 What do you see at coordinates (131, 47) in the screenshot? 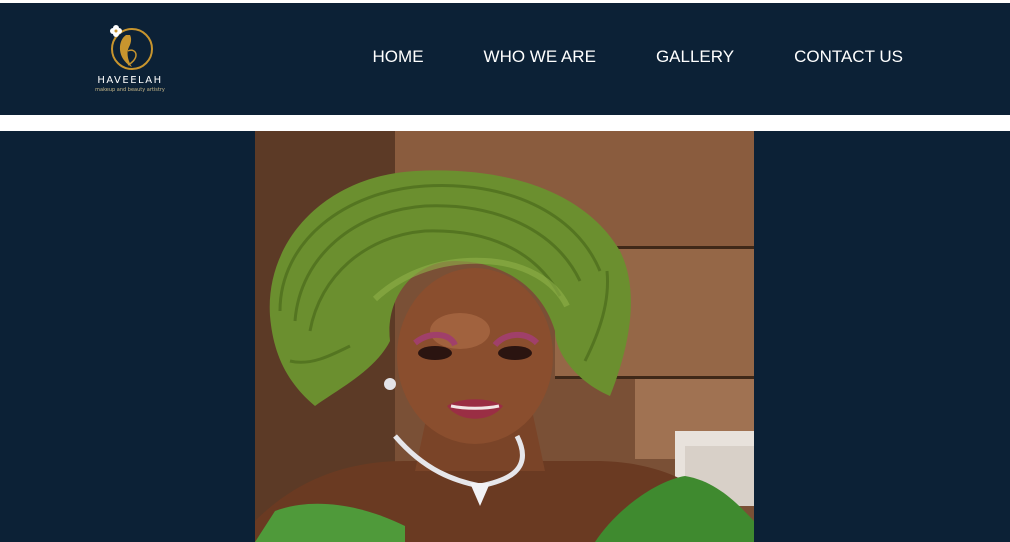
I see `woman-profile-flower-logo-icon` at bounding box center [131, 47].